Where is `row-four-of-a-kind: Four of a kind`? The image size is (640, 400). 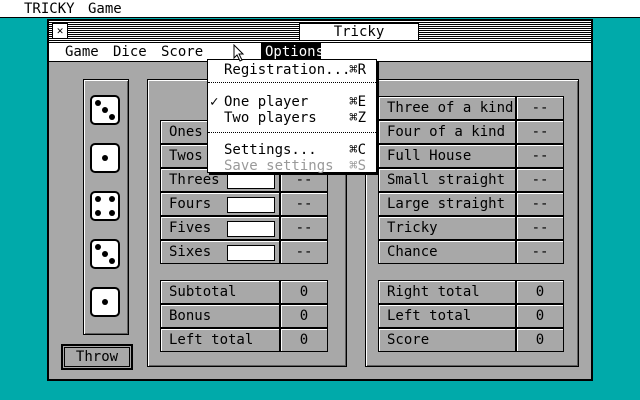
row-four-of-a-kind: Four of a kind is located at coordinates (447, 132).